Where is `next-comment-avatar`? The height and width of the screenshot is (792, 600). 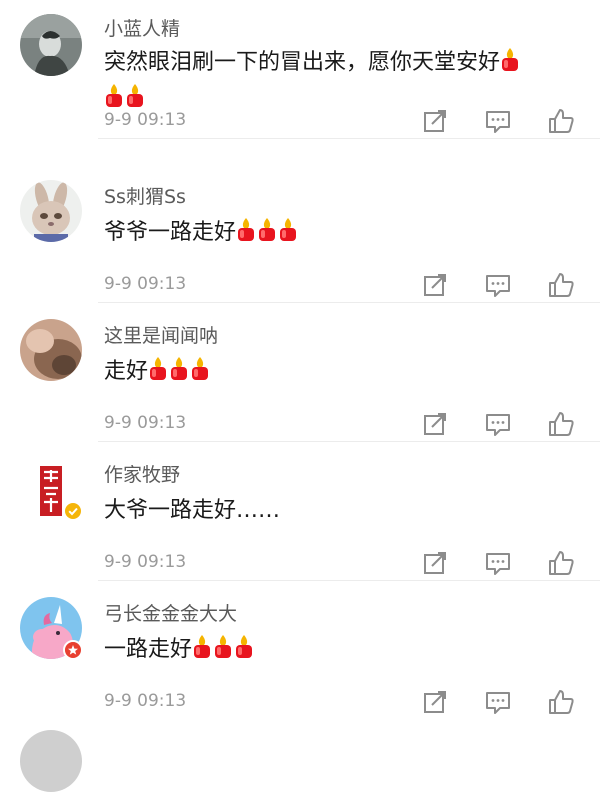 next-comment-avatar is located at coordinates (51, 761).